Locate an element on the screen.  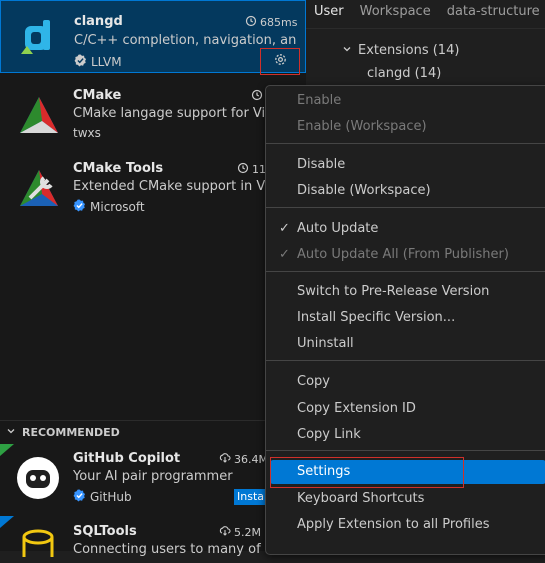
menu-item-copy-link: Copy Link is located at coordinates (407, 435).